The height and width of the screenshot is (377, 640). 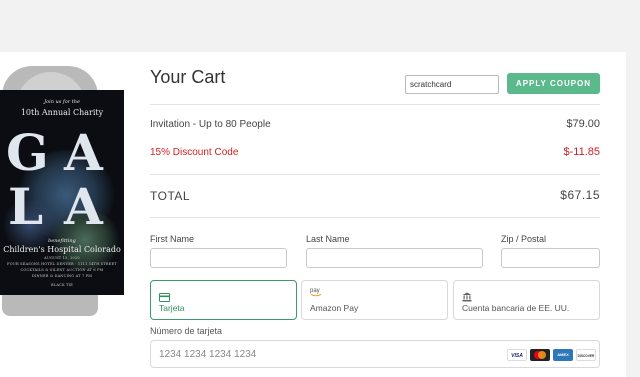 I want to click on apply-coupon-button: APPLY COUPON, so click(x=553, y=83).